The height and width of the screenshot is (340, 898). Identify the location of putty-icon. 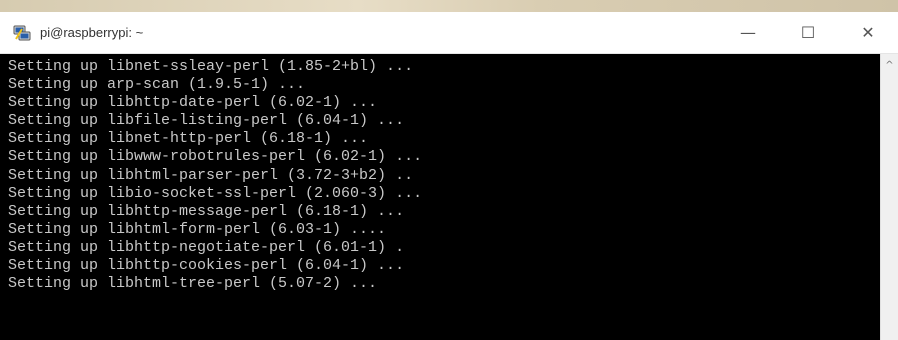
(22, 33).